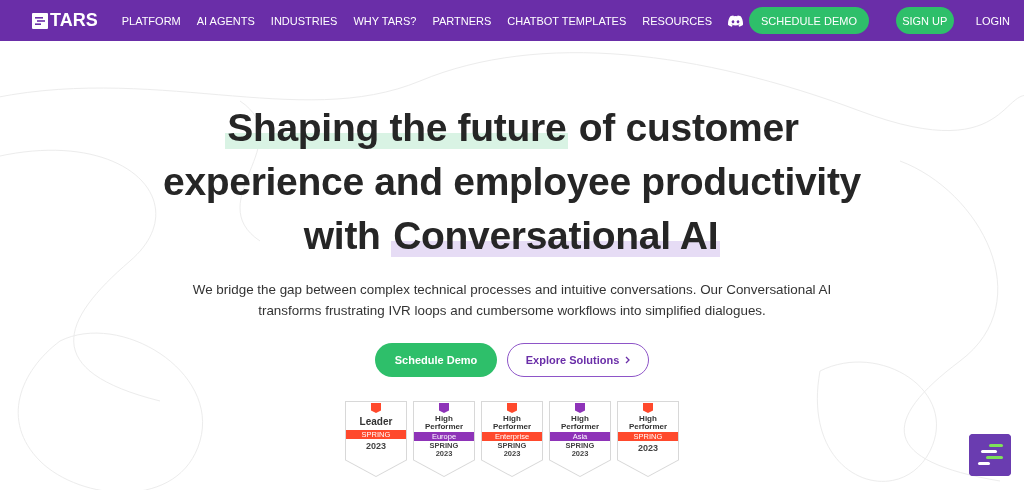 This screenshot has width=1024, height=490. I want to click on nav-link: RESOURCES, so click(677, 20).